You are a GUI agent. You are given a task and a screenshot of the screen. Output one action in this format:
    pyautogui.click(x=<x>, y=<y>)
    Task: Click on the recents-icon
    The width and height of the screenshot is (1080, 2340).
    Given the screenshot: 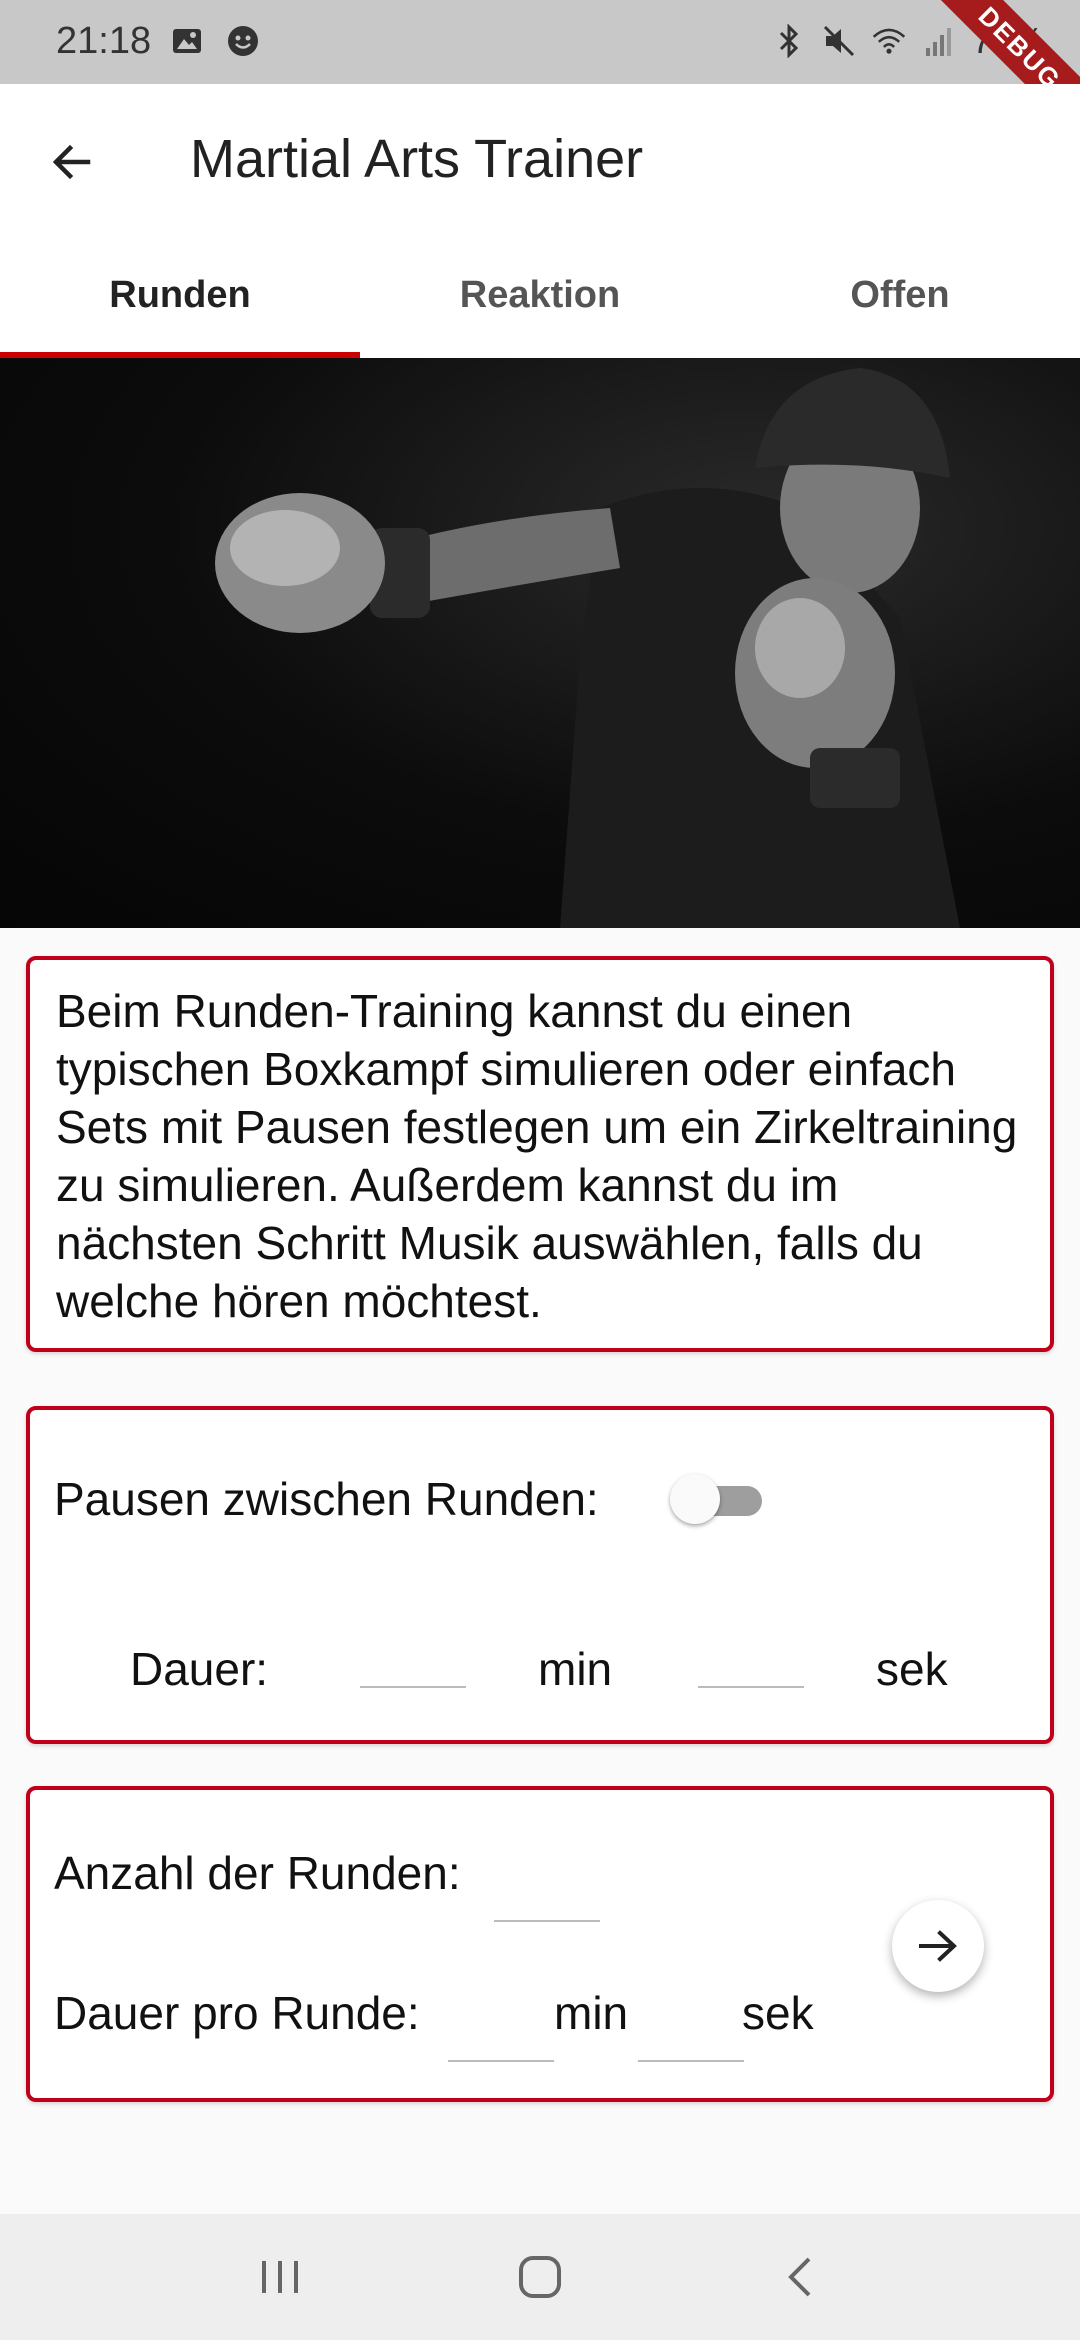 What is the action you would take?
    pyautogui.click(x=280, y=2277)
    